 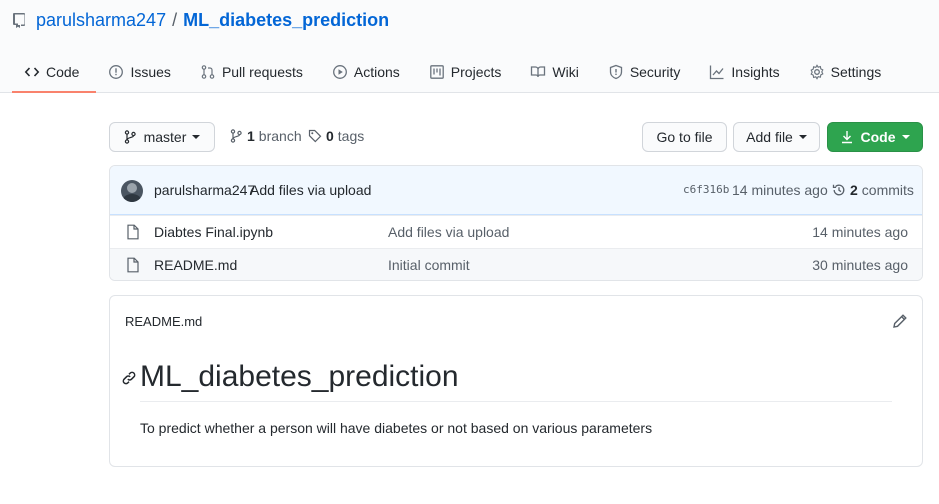 I want to click on tab-pull-requests: Pull requests, so click(x=254, y=72).